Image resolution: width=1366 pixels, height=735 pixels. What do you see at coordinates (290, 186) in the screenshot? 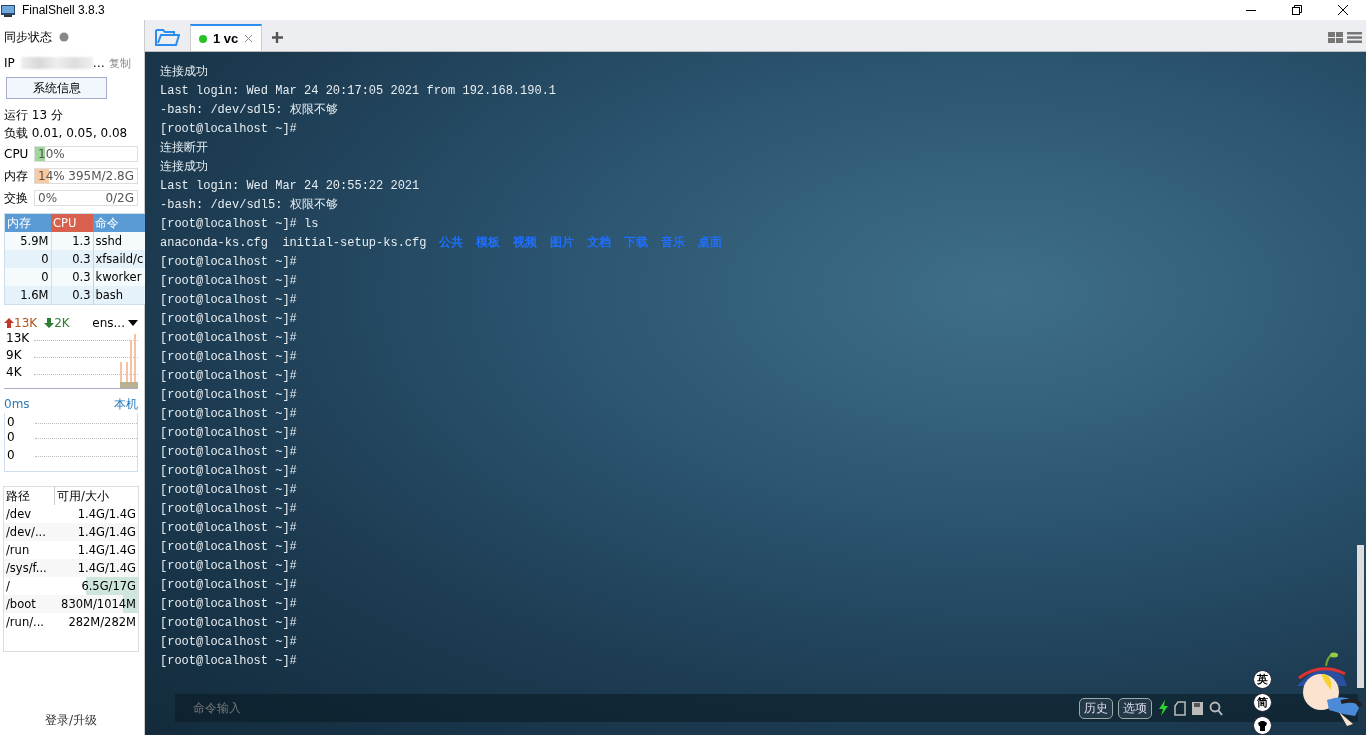
I see `terminal-line: Last login: Wed Mar 24 20:55:22 2021` at bounding box center [290, 186].